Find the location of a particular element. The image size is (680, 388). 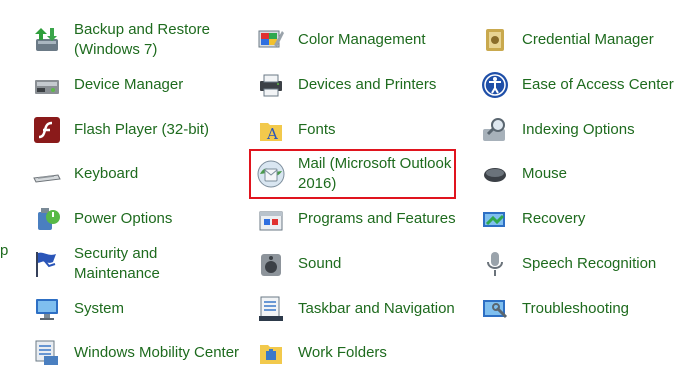

item-device-manager: Device Manager is located at coordinates (107, 85).